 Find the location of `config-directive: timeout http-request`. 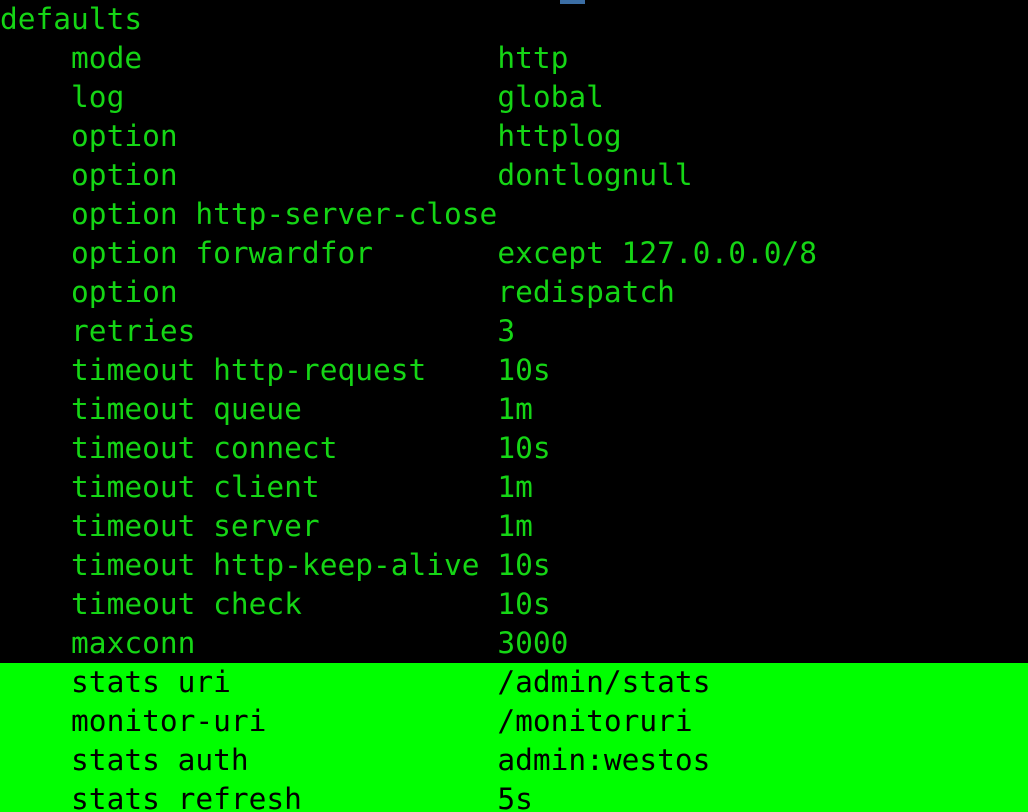

config-directive: timeout http-request is located at coordinates (249, 370).